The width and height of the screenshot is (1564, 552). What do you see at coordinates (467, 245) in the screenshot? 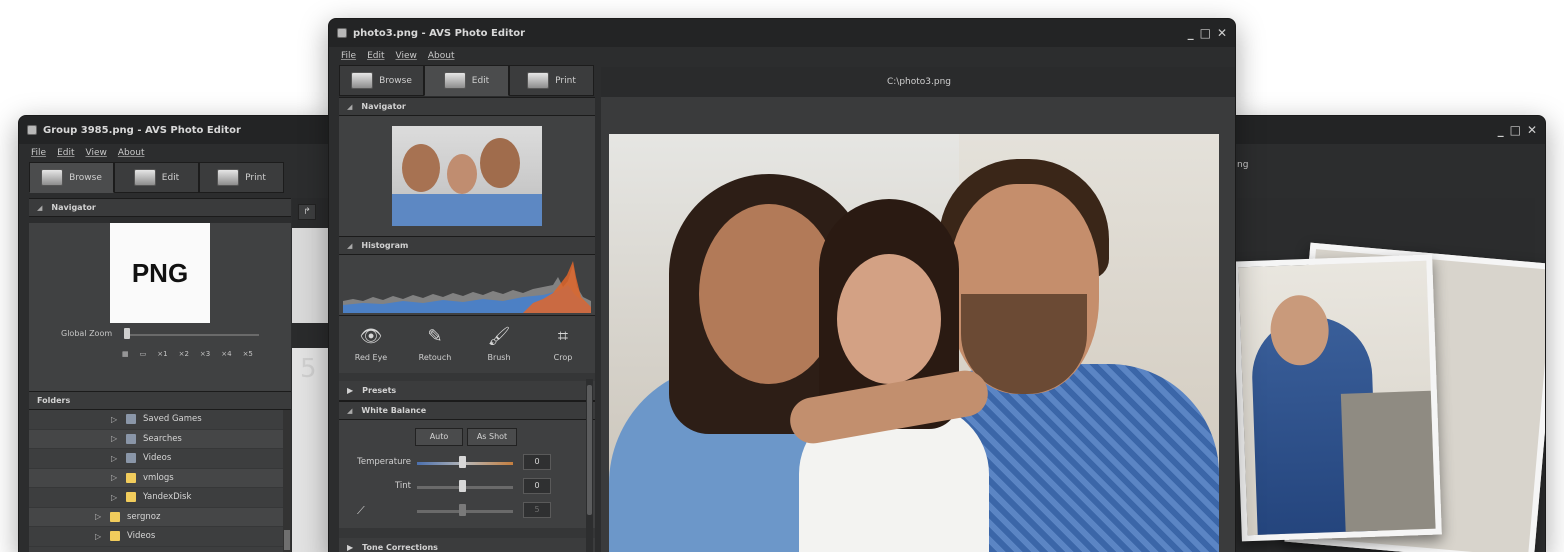
I see `histogram-header: ◢ Histogram` at bounding box center [467, 245].